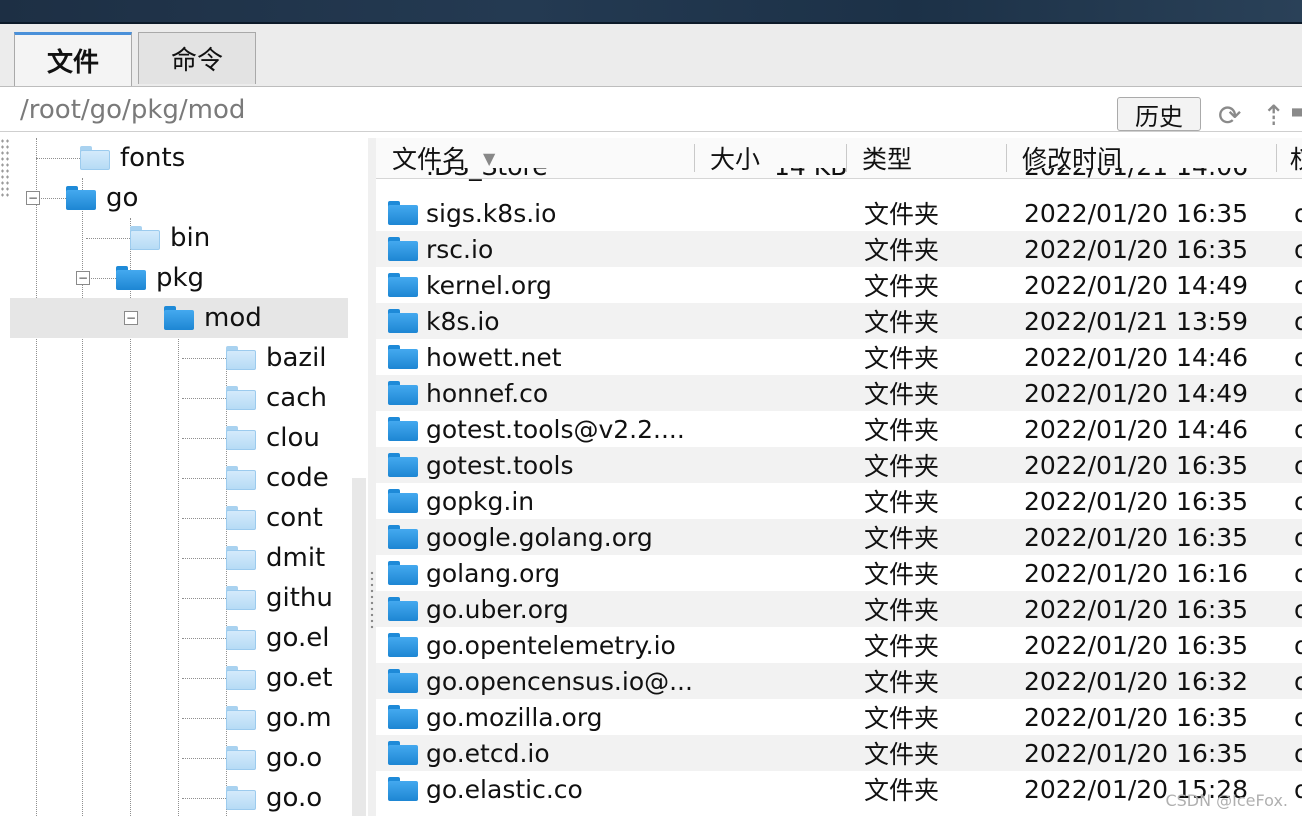 Image resolution: width=1302 pixels, height=816 pixels. I want to click on table-row: rsc.io 文件夹 2022/01/20 16:35 d, so click(839, 249).